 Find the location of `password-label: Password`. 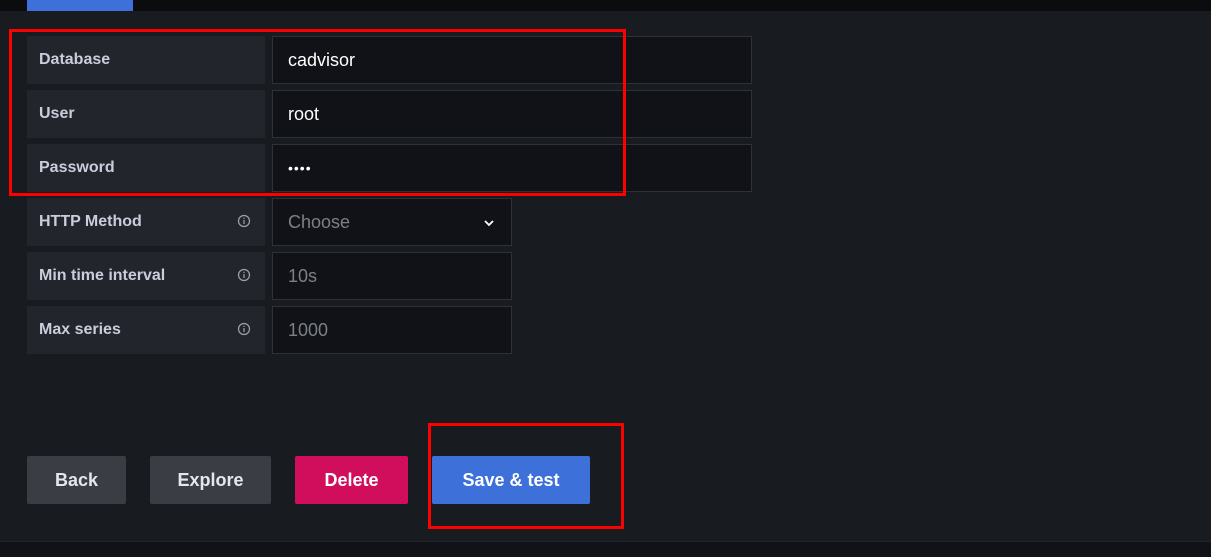

password-label: Password is located at coordinates (146, 168).